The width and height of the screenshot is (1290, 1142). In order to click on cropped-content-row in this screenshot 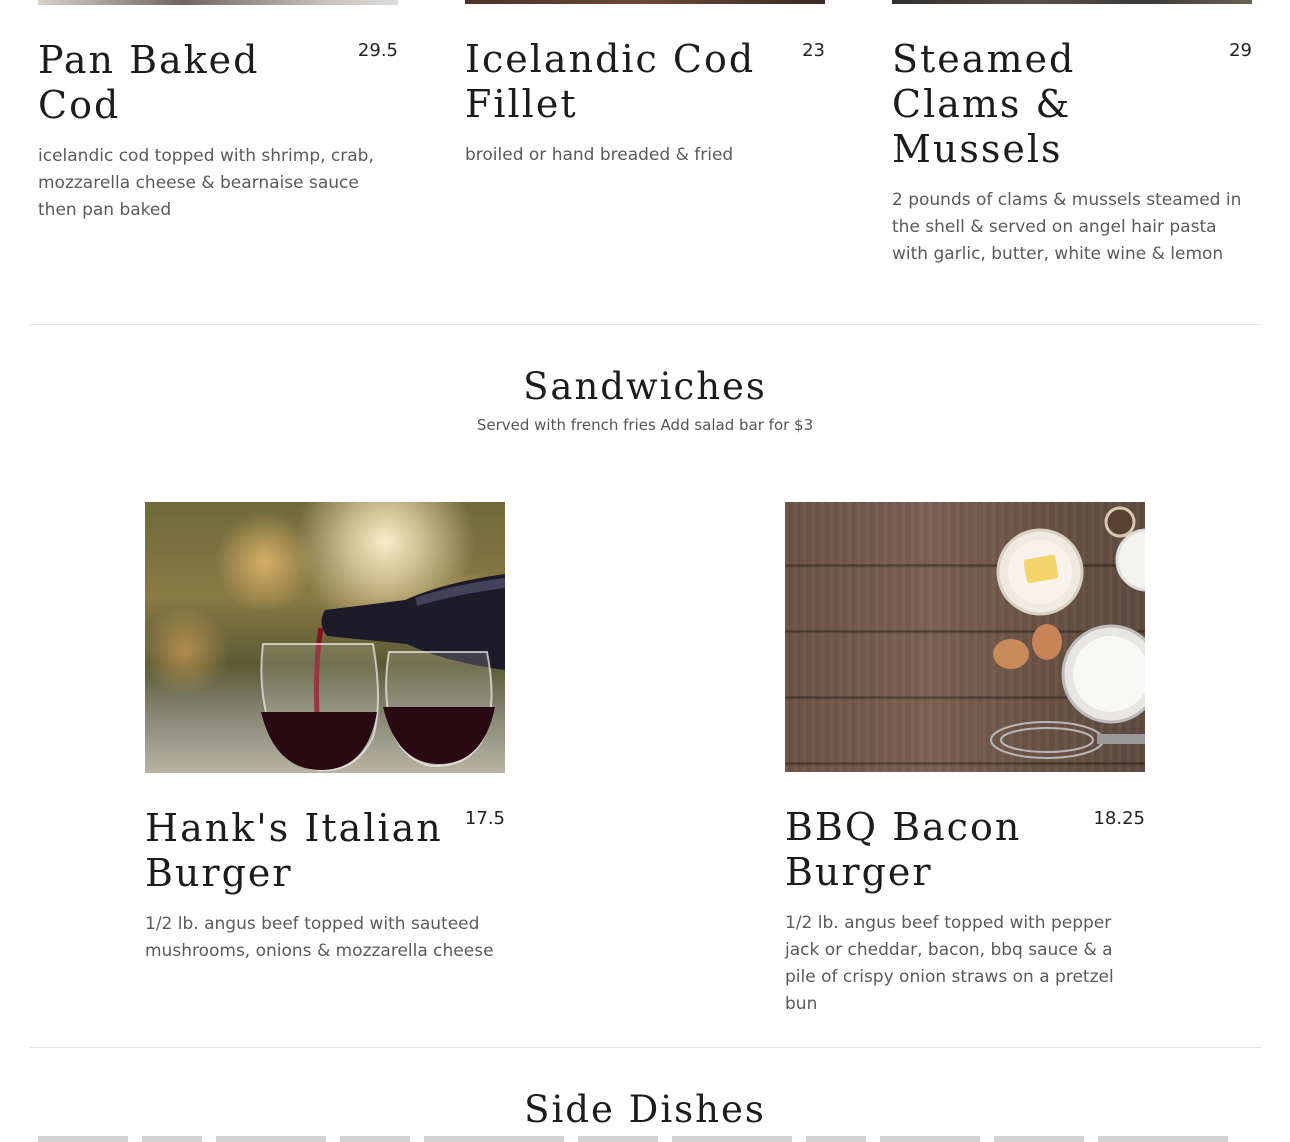, I will do `click(645, 1139)`.